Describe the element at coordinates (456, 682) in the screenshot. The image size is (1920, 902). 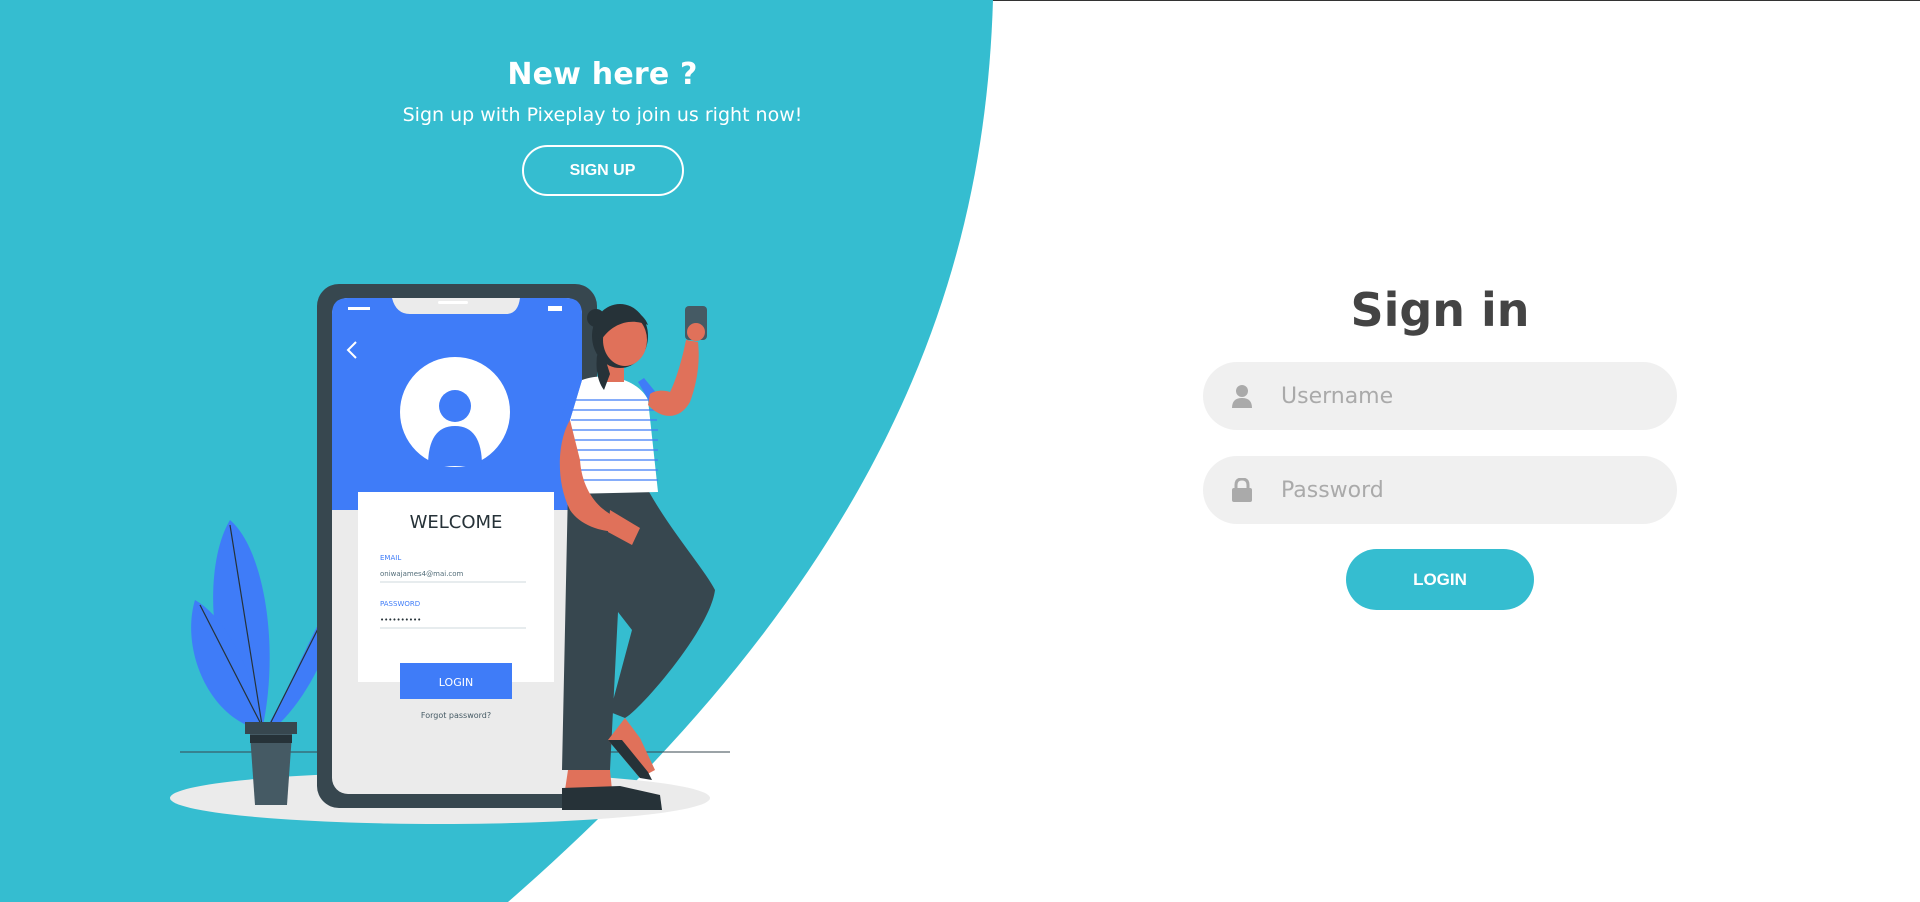
I see `illustration-login-label: LOGIN` at that location.